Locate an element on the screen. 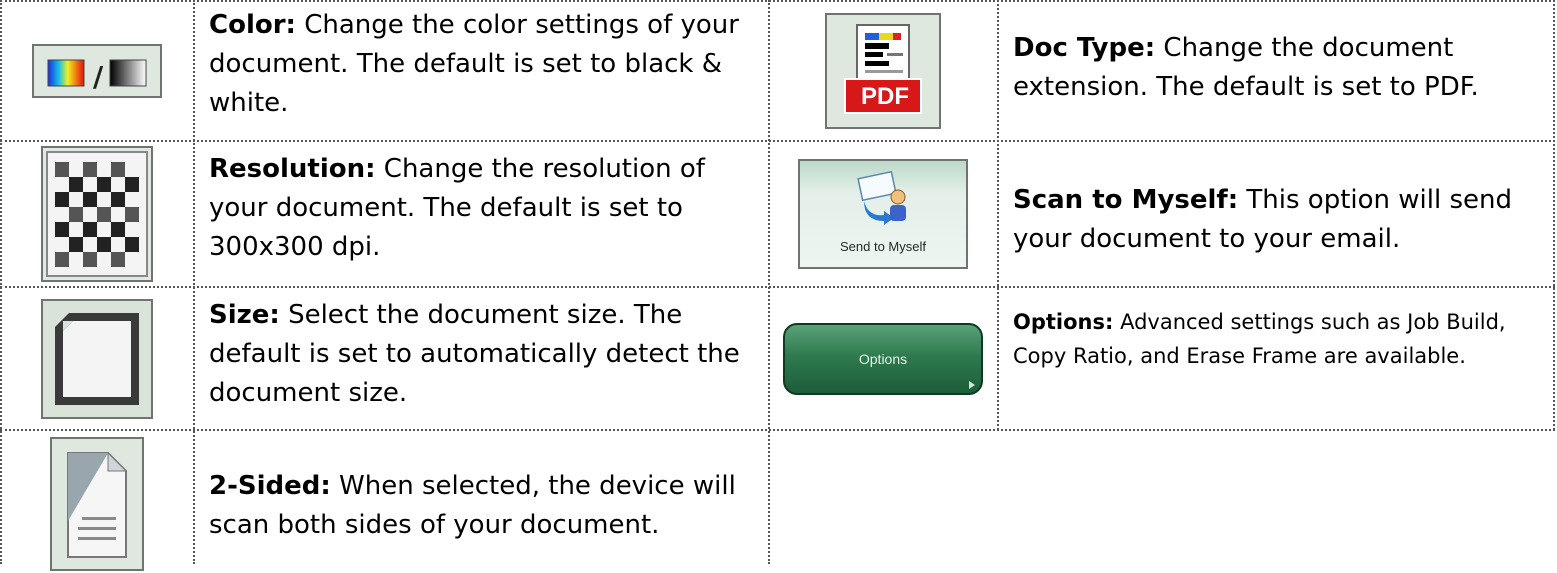 This screenshot has height=573, width=1557. scan-to-myself-term: Scan to Myself: is located at coordinates (1126, 200).